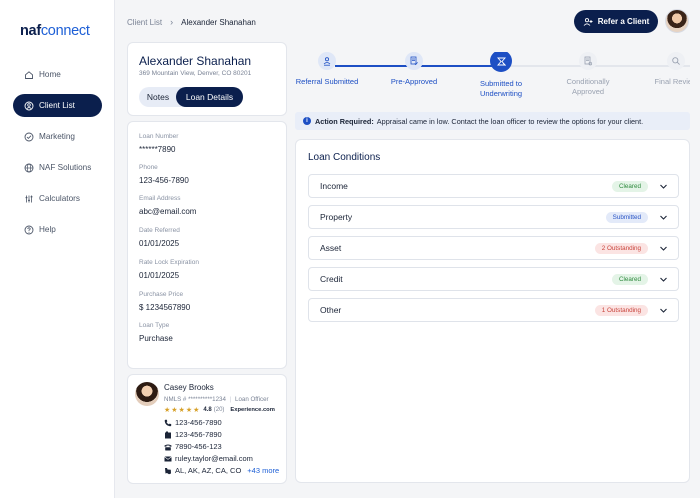  What do you see at coordinates (160, 198) in the screenshot?
I see `field-label: Email Address` at bounding box center [160, 198].